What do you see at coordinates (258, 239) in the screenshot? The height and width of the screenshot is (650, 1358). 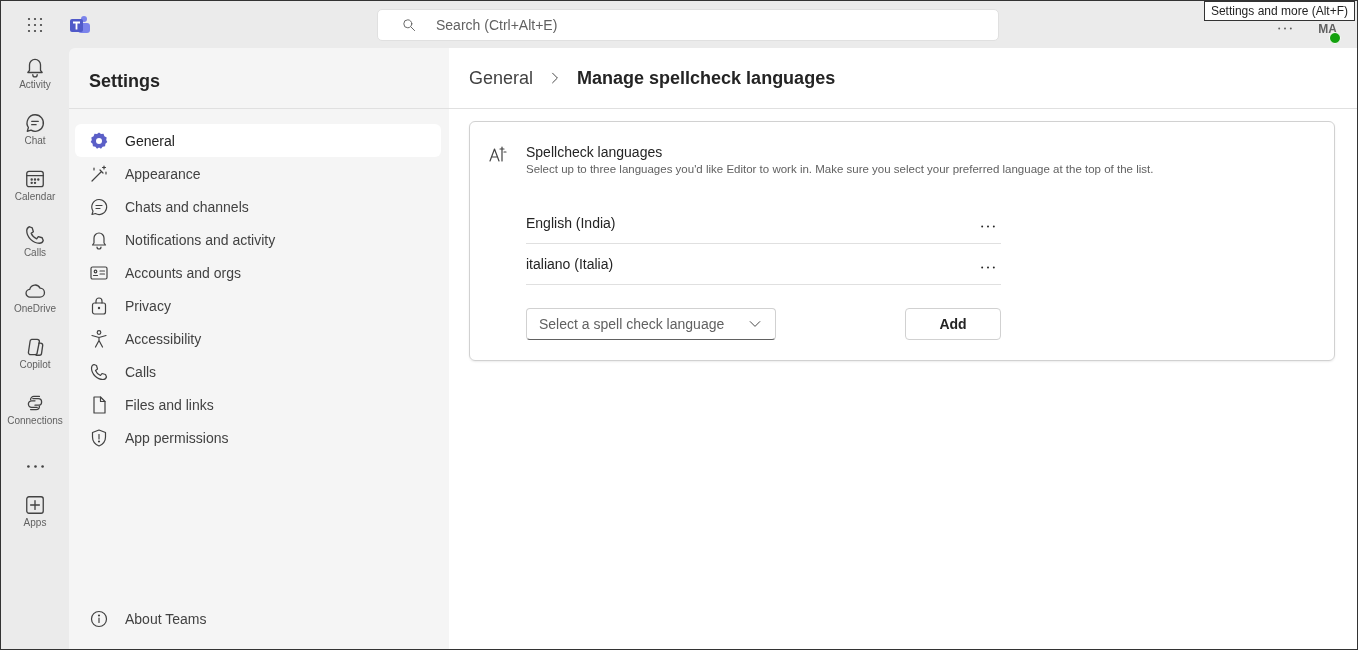 I see `settings-nav-item: Notifications and activity` at bounding box center [258, 239].